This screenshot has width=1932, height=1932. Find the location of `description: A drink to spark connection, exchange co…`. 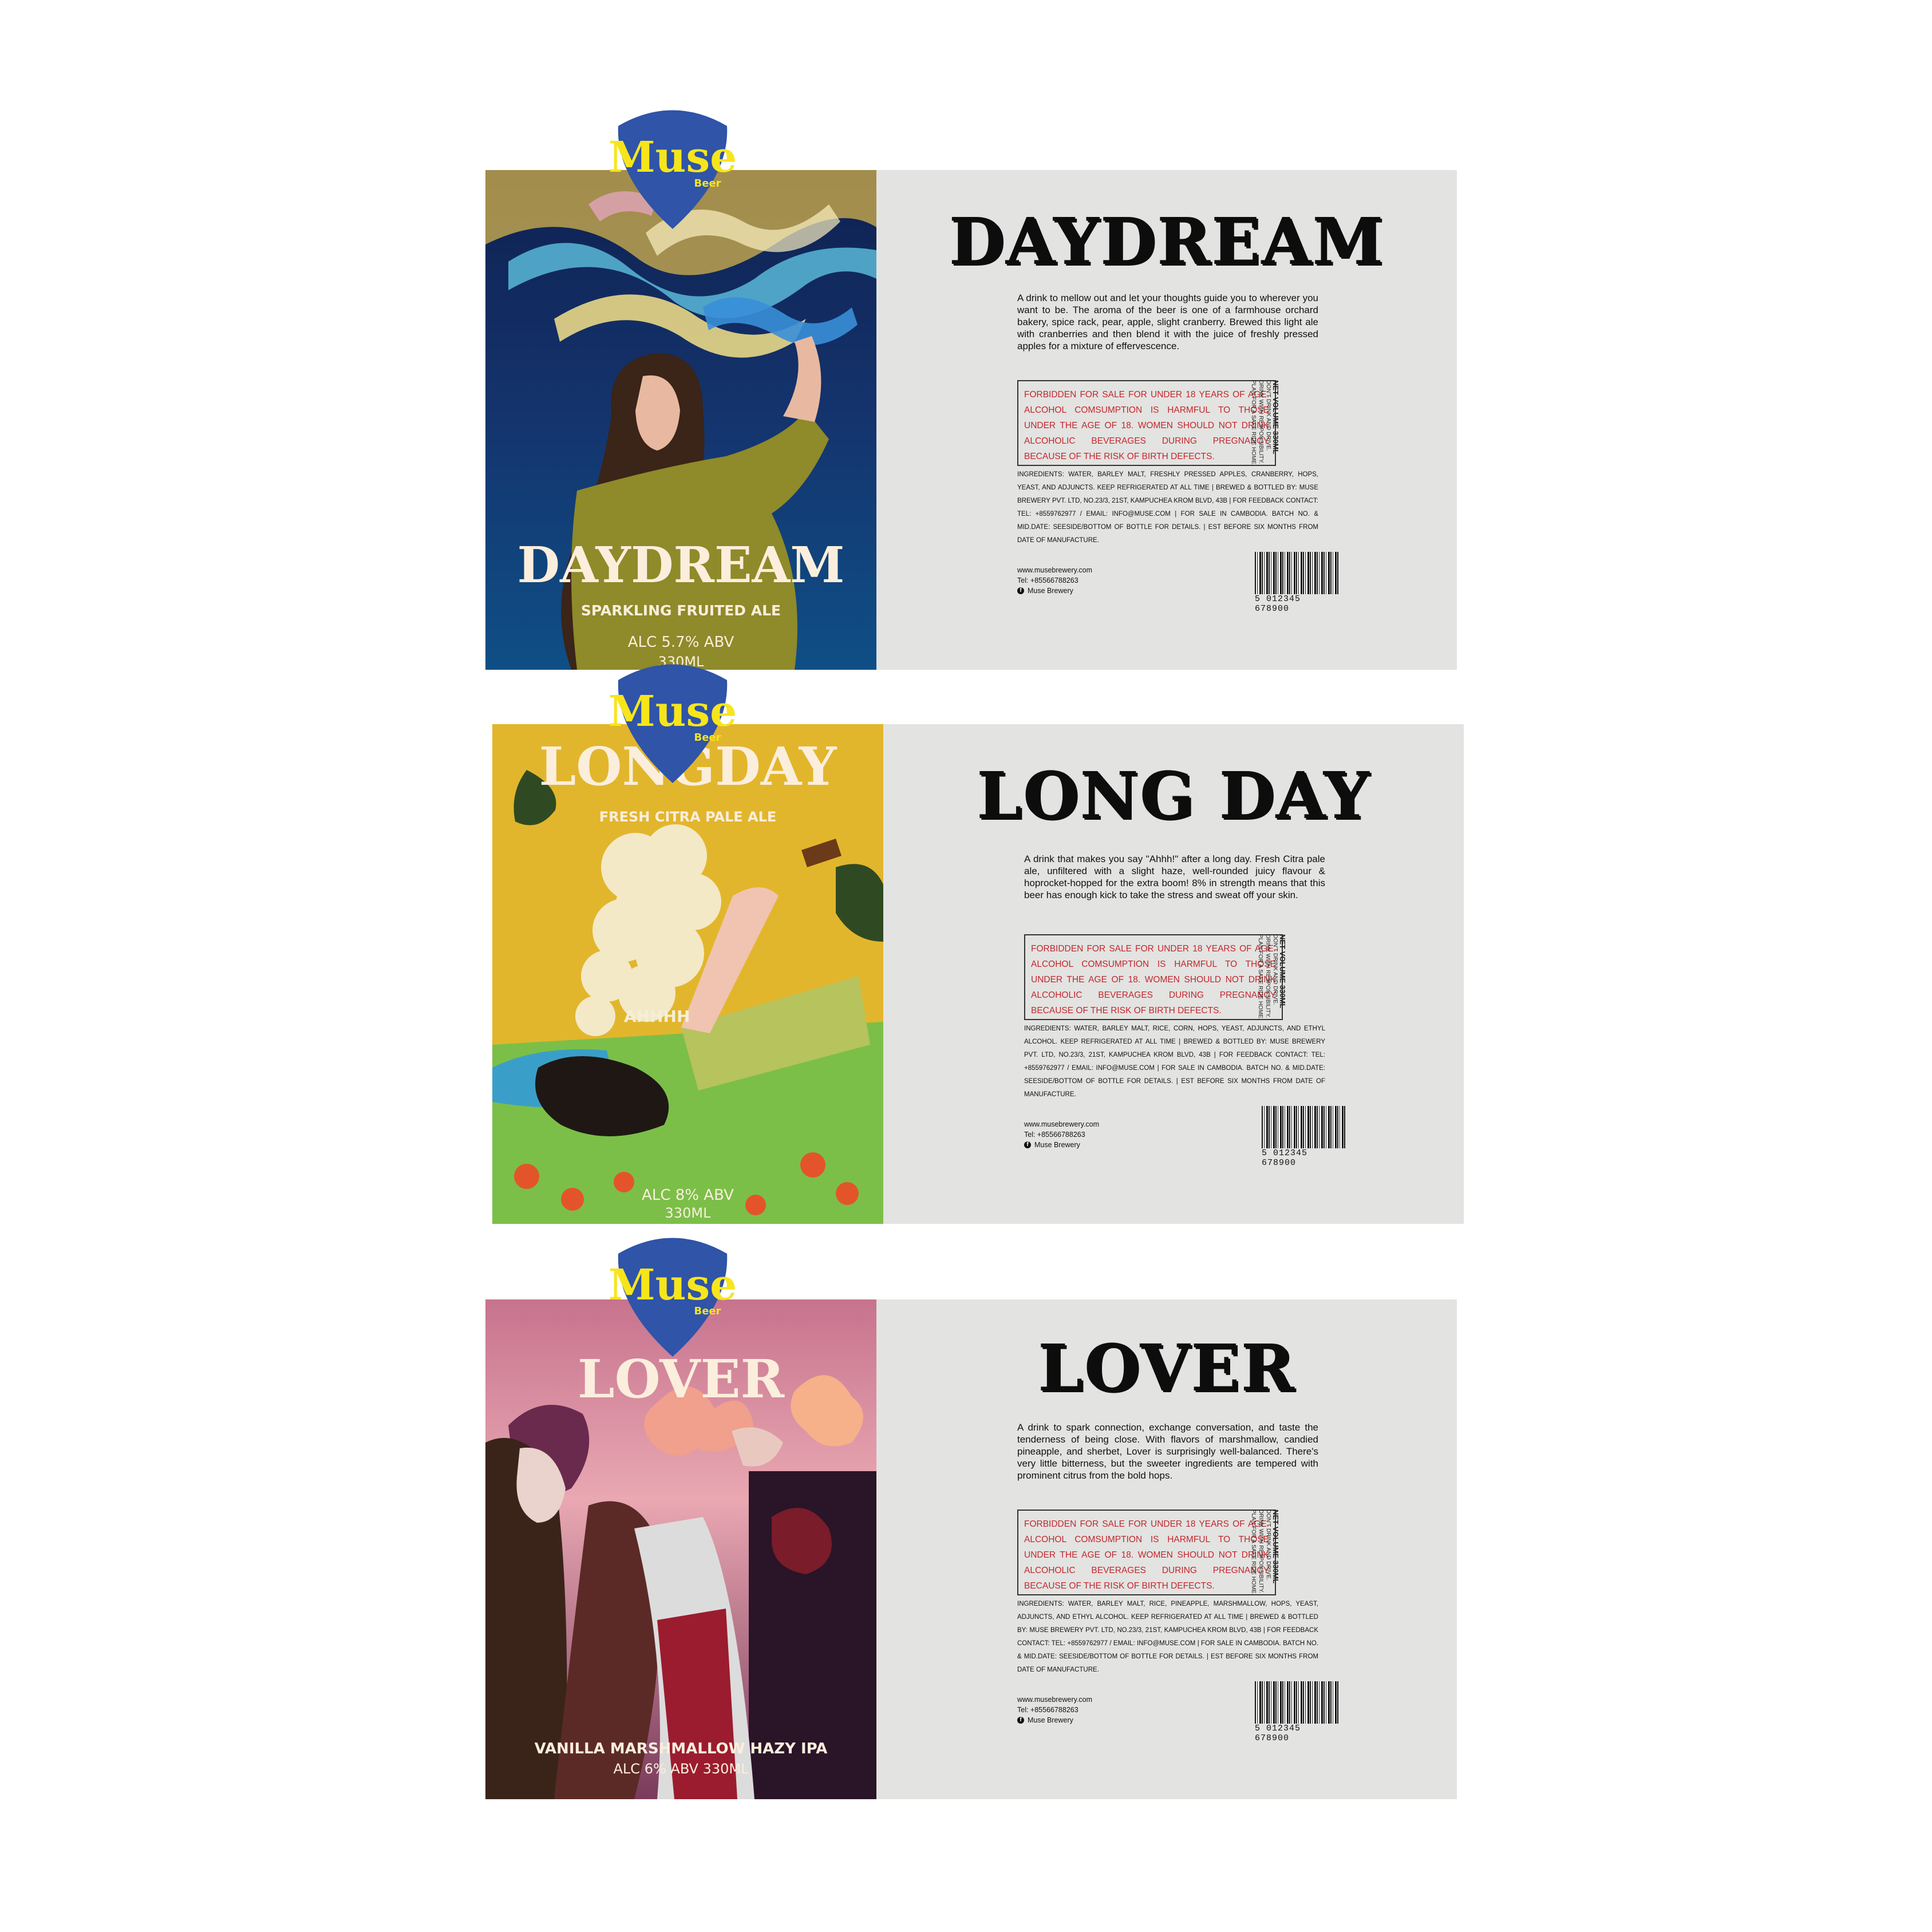

description: A drink to spark connection, exchange co… is located at coordinates (1167, 1451).